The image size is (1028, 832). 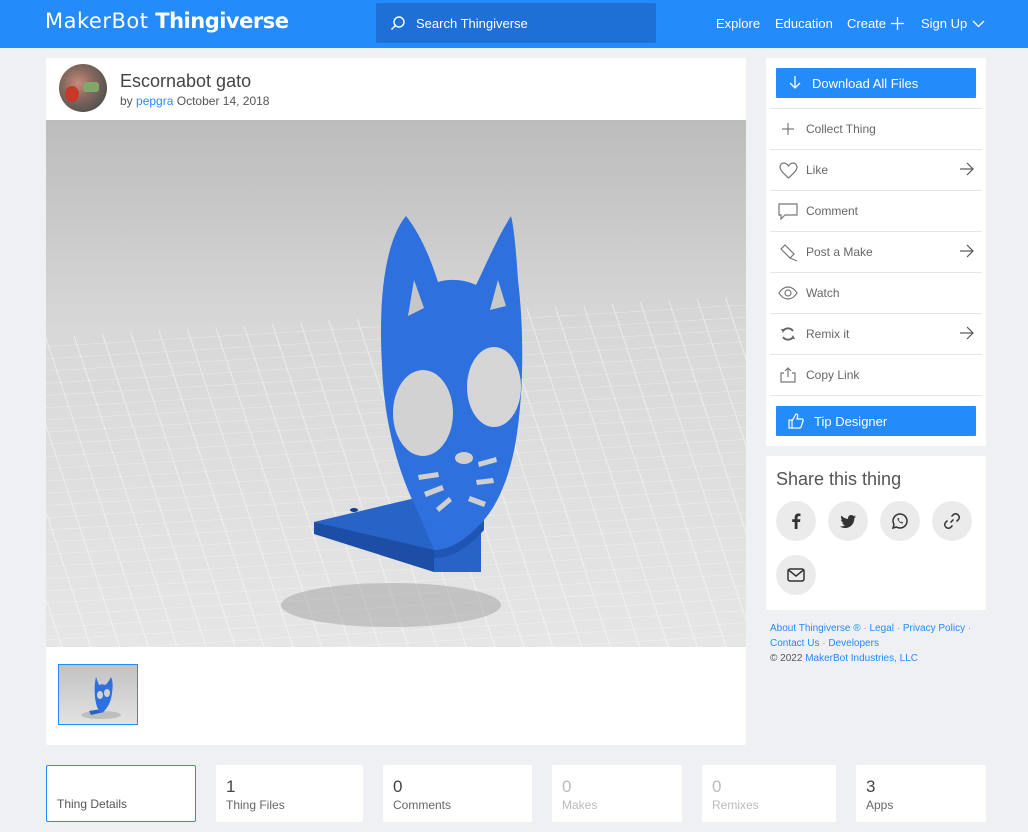 What do you see at coordinates (795, 82) in the screenshot?
I see `download-icon` at bounding box center [795, 82].